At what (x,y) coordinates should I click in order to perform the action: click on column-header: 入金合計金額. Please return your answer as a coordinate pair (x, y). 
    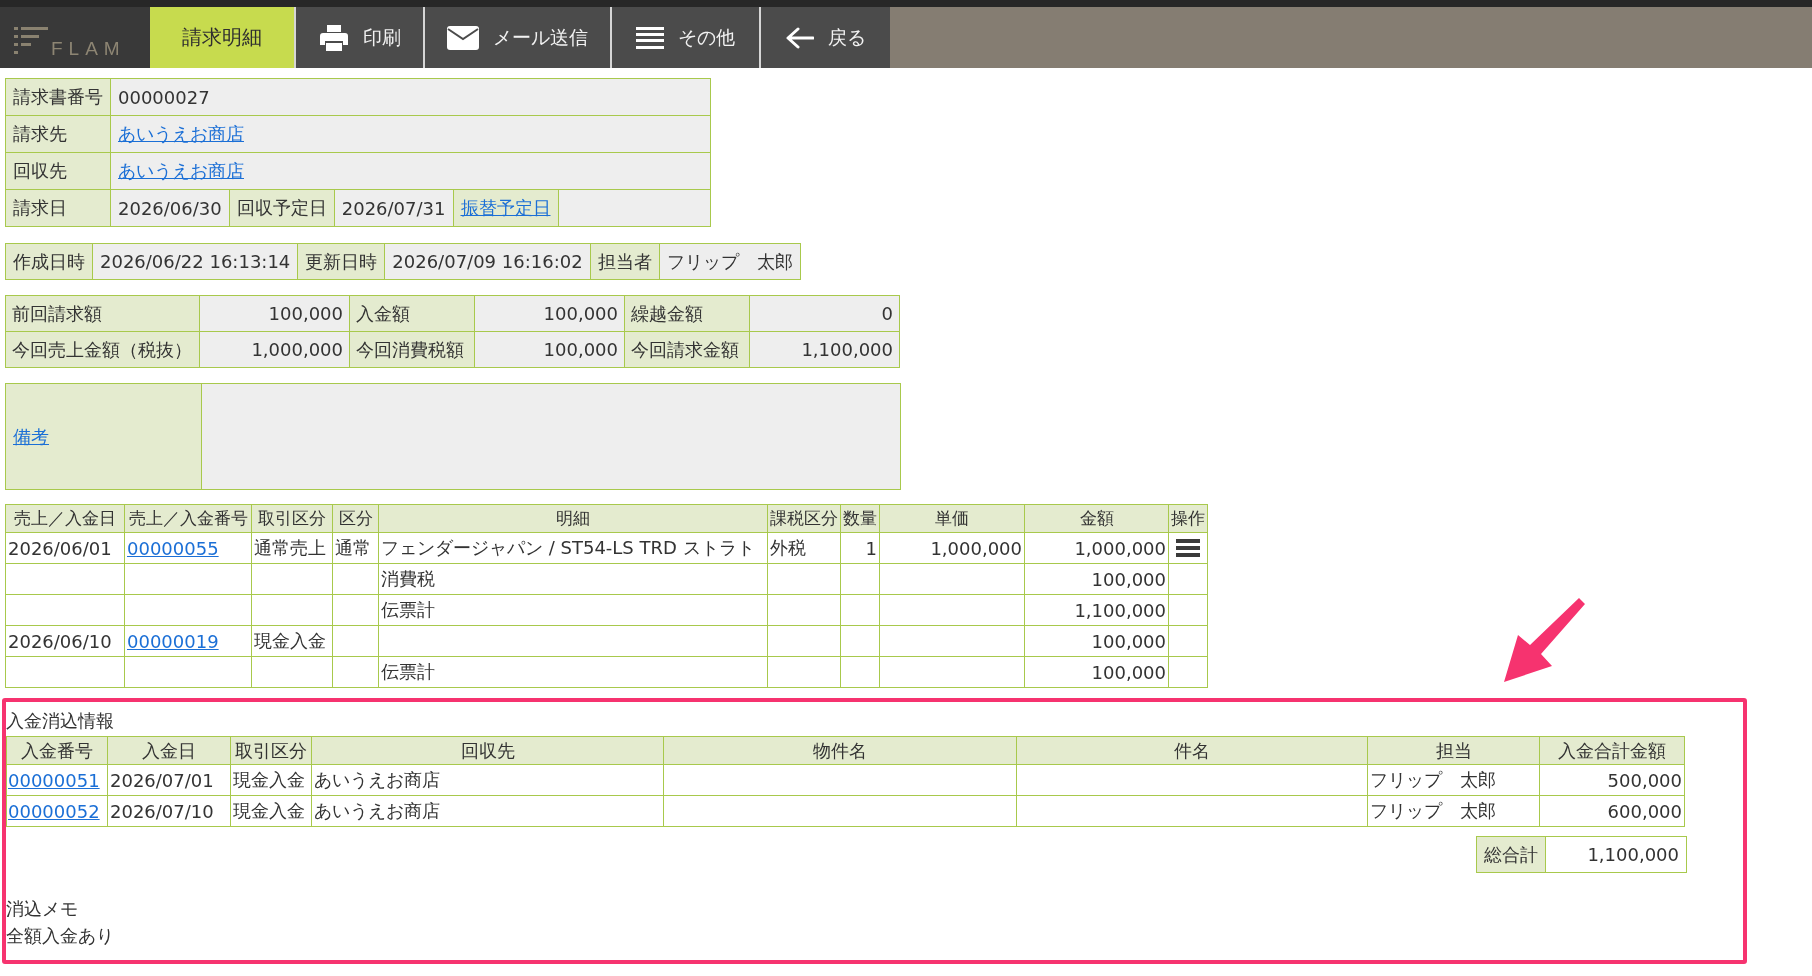
    Looking at the image, I should click on (1612, 750).